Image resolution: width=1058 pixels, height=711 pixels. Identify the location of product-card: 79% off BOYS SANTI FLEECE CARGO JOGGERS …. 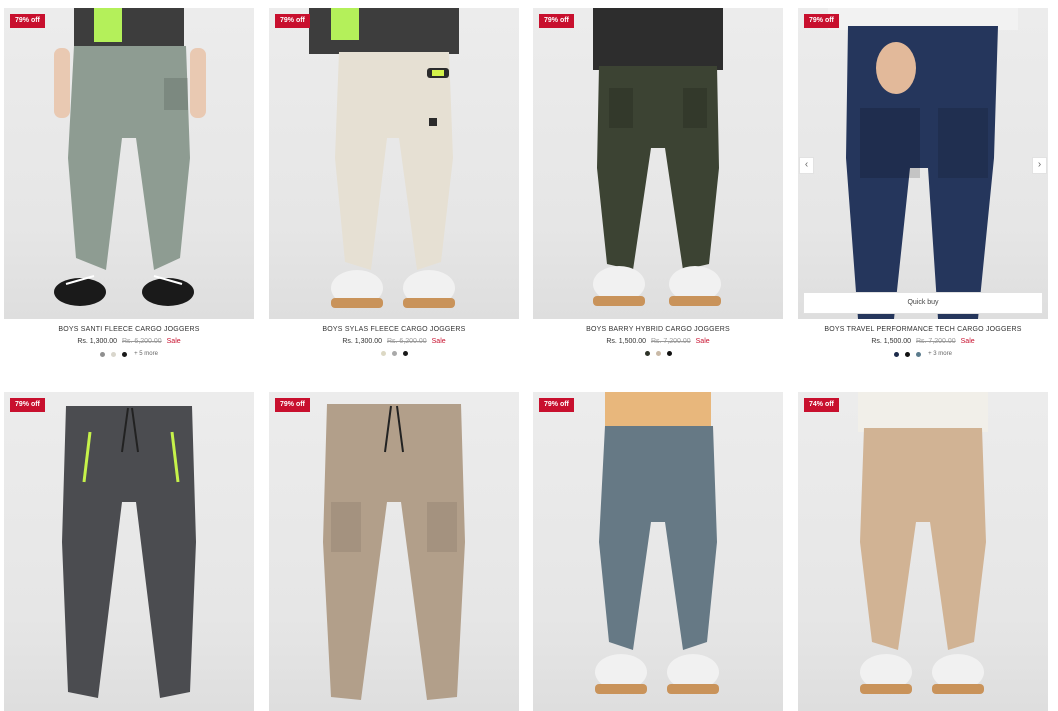
(129, 182).